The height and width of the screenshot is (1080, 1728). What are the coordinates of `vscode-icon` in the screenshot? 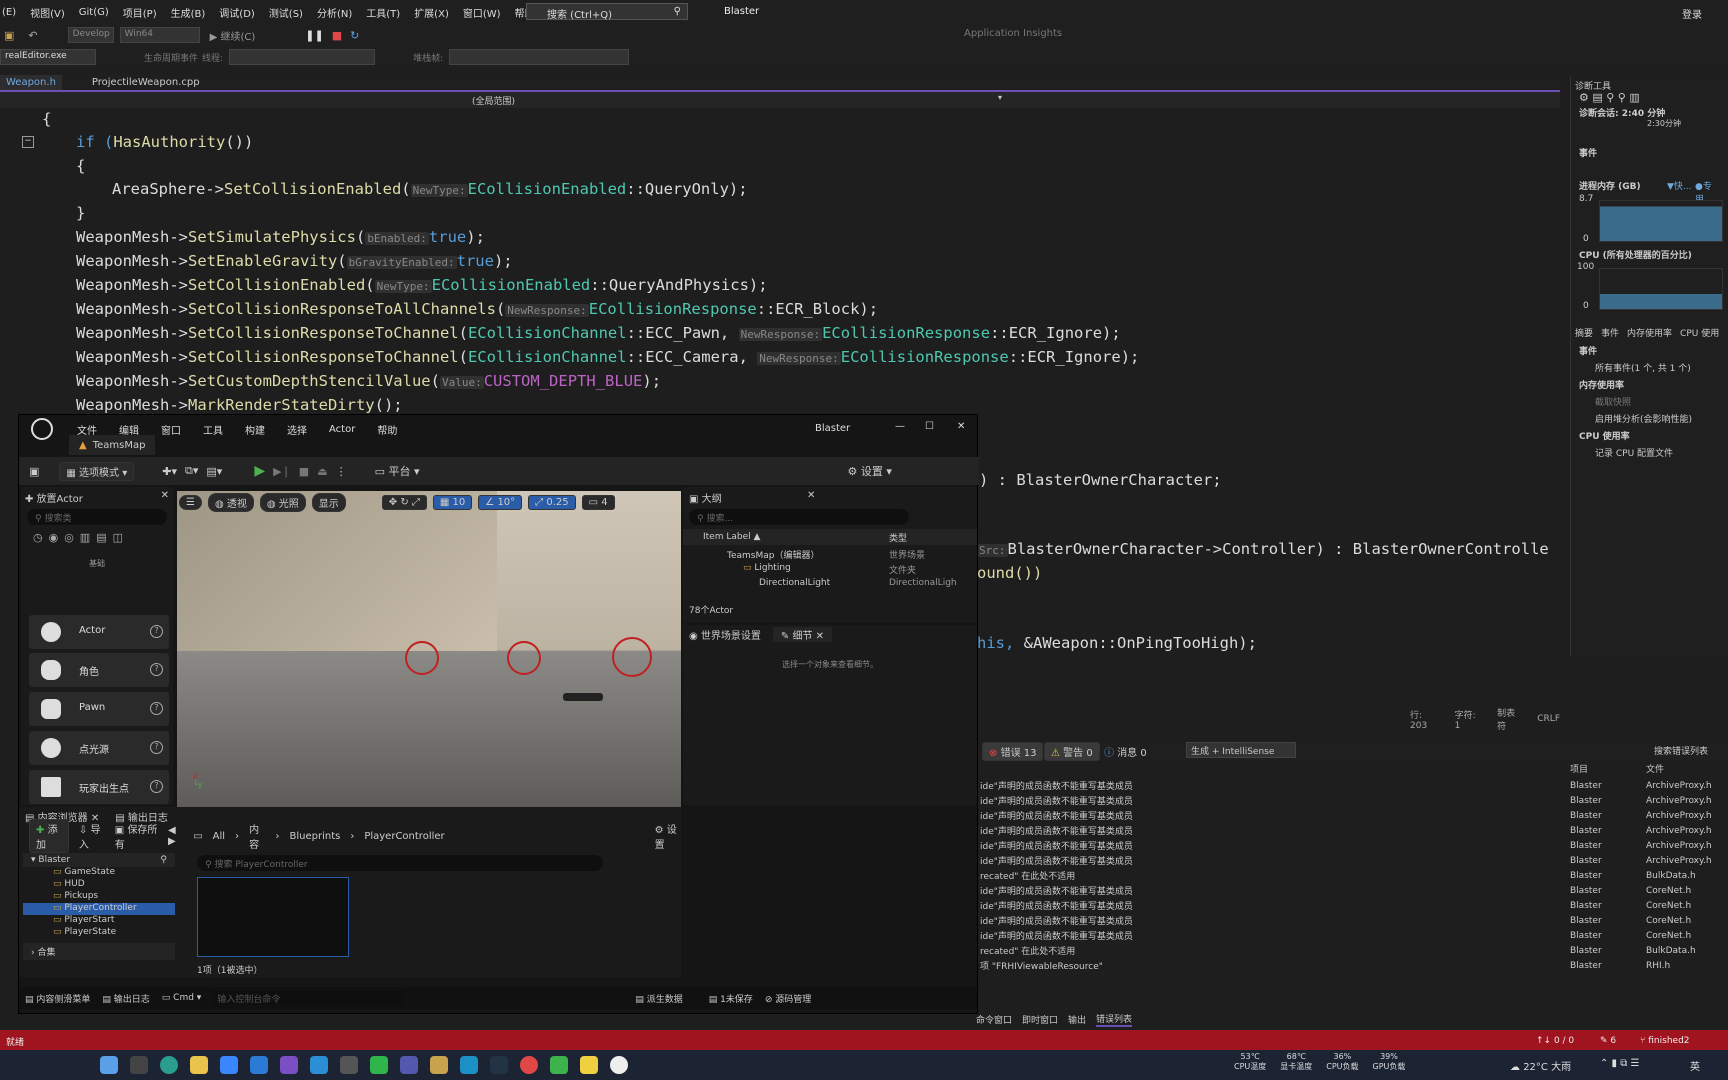 It's located at (319, 1065).